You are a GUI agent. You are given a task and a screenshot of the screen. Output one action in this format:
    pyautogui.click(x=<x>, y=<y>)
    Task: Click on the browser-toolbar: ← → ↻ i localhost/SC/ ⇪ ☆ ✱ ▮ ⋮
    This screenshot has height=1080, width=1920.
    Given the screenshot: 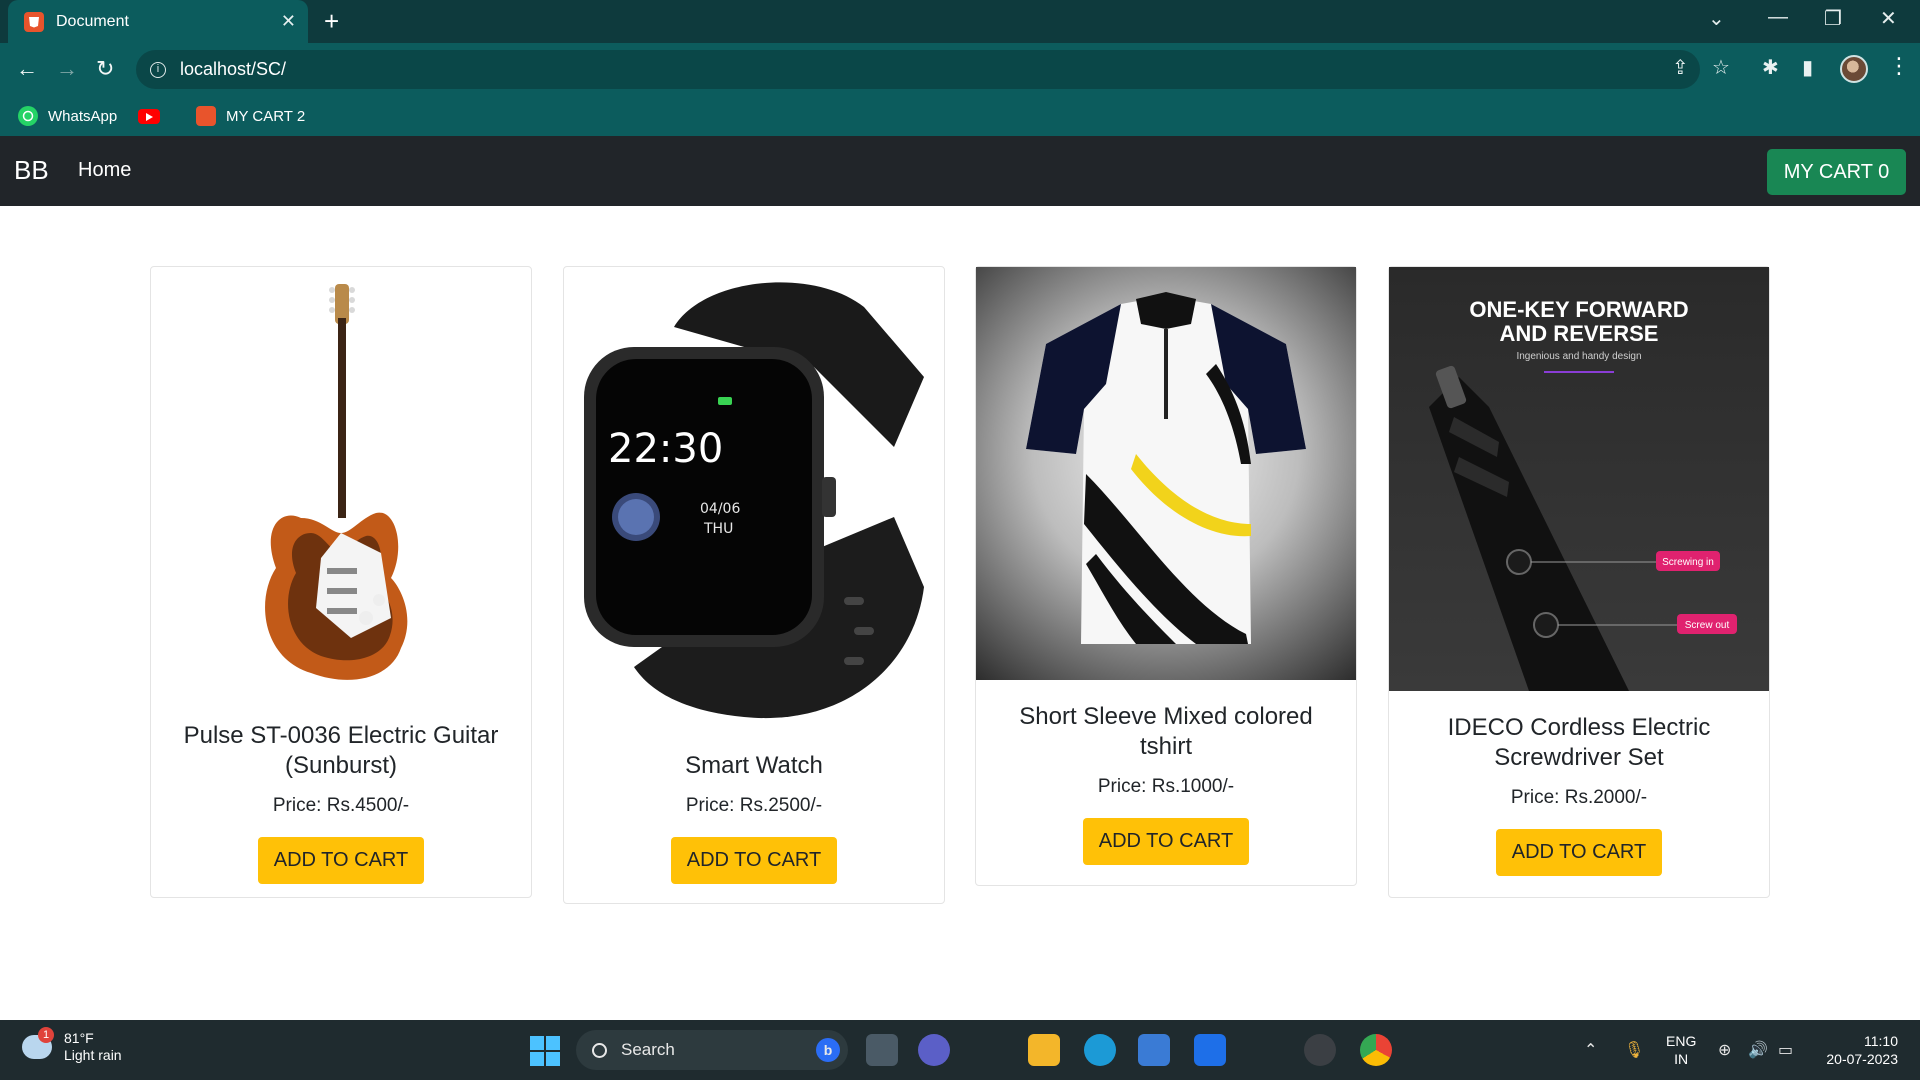 What is the action you would take?
    pyautogui.click(x=960, y=69)
    